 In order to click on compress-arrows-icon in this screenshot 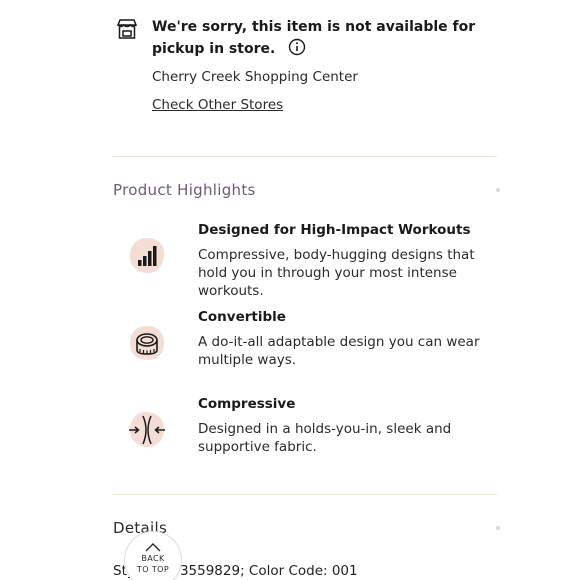, I will do `click(147, 429)`.